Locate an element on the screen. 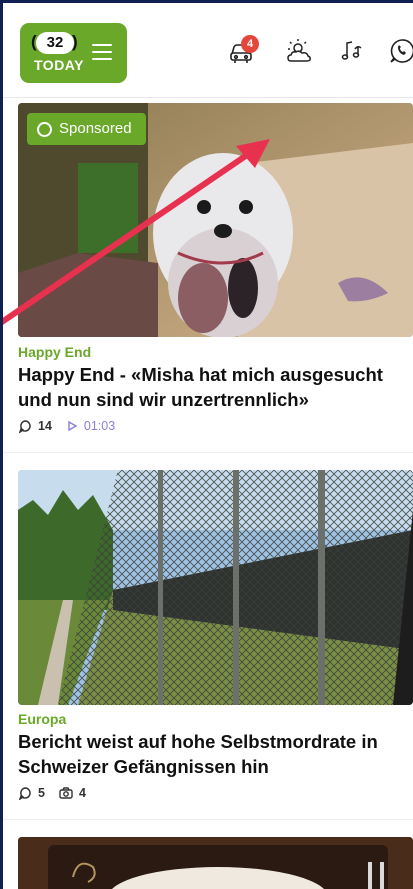  annotation-arrow is located at coordinates (136, 232).